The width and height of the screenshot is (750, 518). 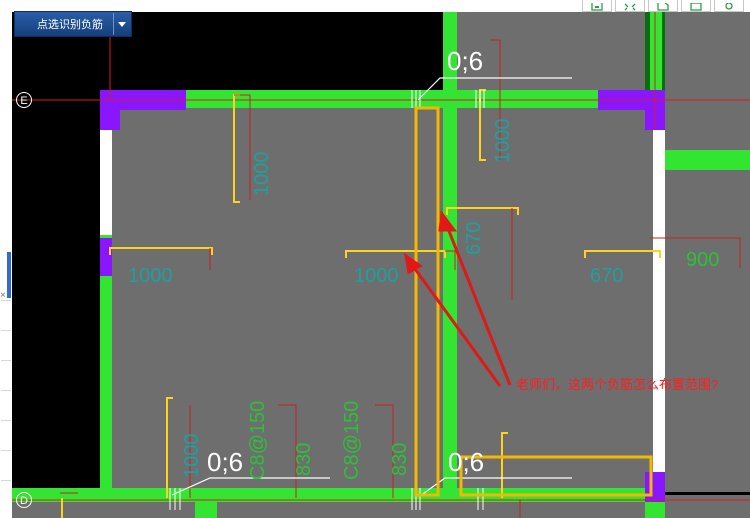 What do you see at coordinates (550, 56) in the screenshot?
I see `slab-top` at bounding box center [550, 56].